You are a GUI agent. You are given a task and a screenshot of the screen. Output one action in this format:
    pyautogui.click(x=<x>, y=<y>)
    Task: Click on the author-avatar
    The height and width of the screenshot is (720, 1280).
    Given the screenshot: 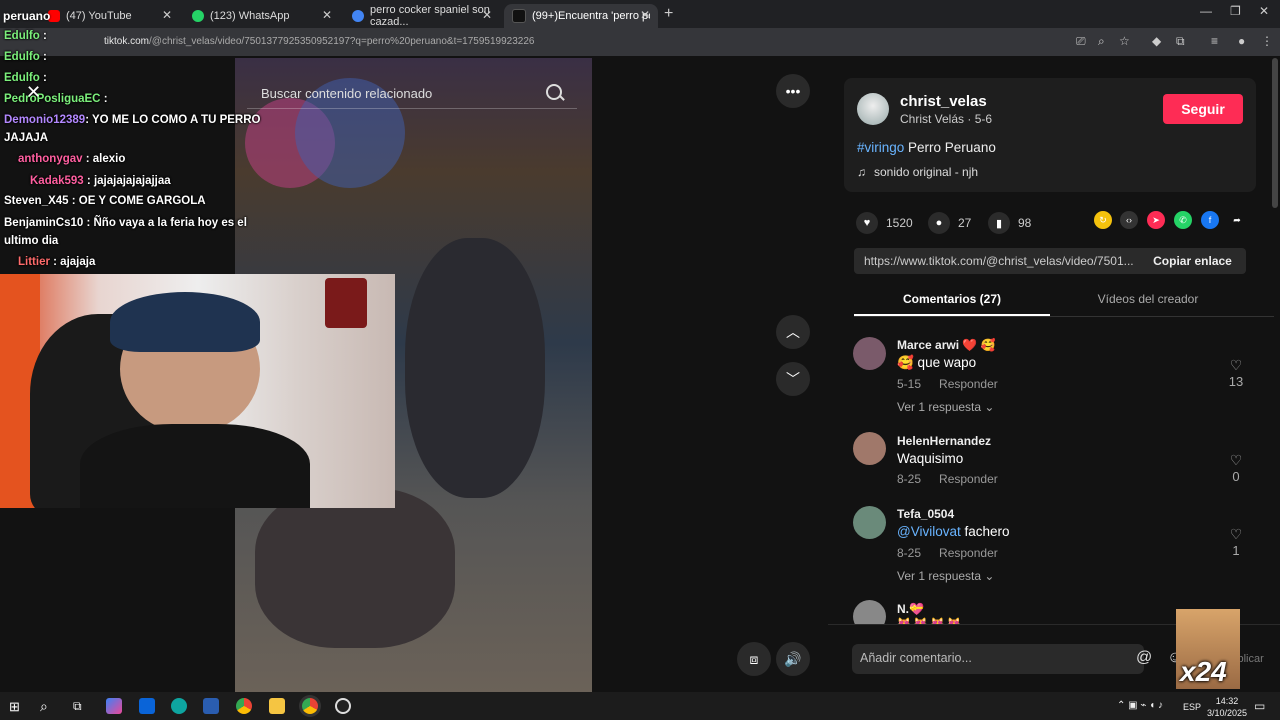 What is the action you would take?
    pyautogui.click(x=873, y=109)
    